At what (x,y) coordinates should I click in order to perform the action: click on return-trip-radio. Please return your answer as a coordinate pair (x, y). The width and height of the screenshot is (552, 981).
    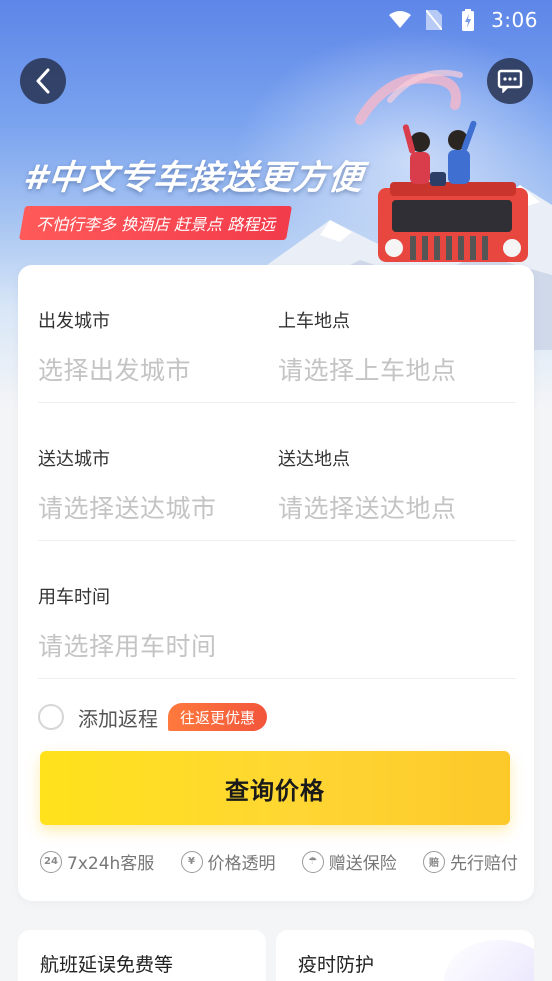
    Looking at the image, I should click on (51, 717).